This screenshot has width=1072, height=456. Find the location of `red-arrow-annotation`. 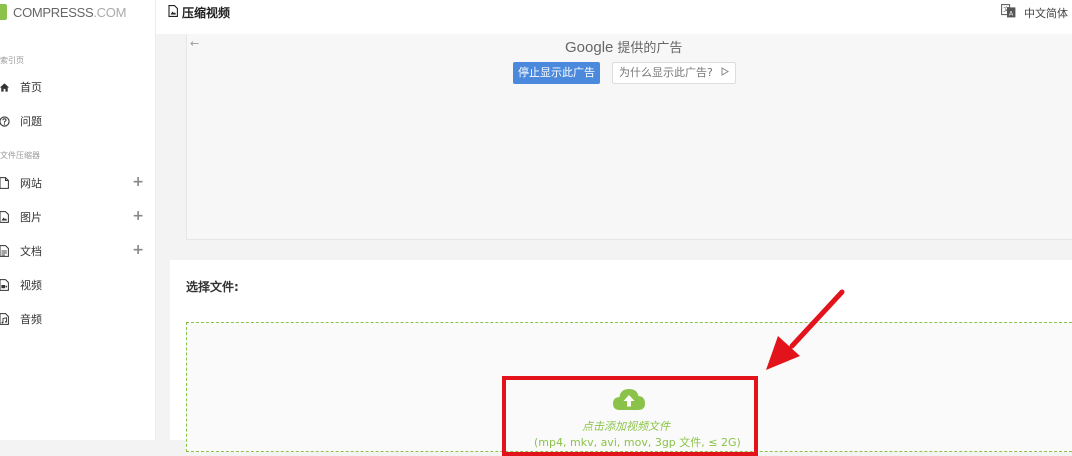

red-arrow-annotation is located at coordinates (805, 329).